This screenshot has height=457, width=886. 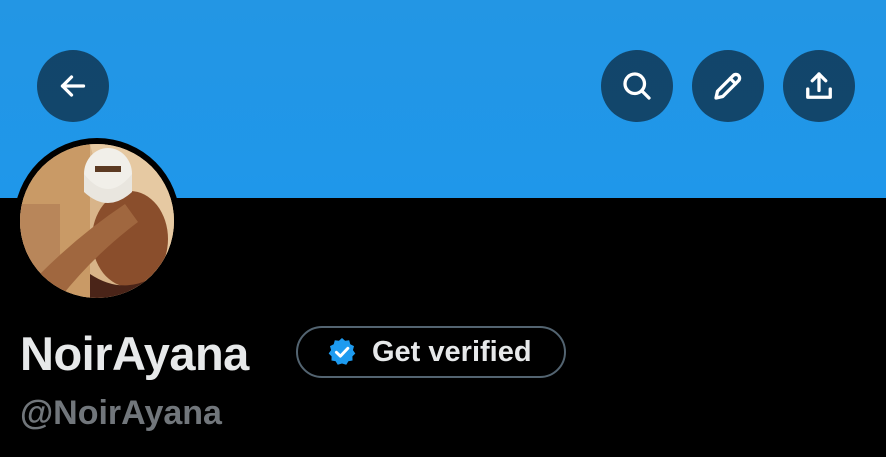 I want to click on arrow-left-icon, so click(x=73, y=86).